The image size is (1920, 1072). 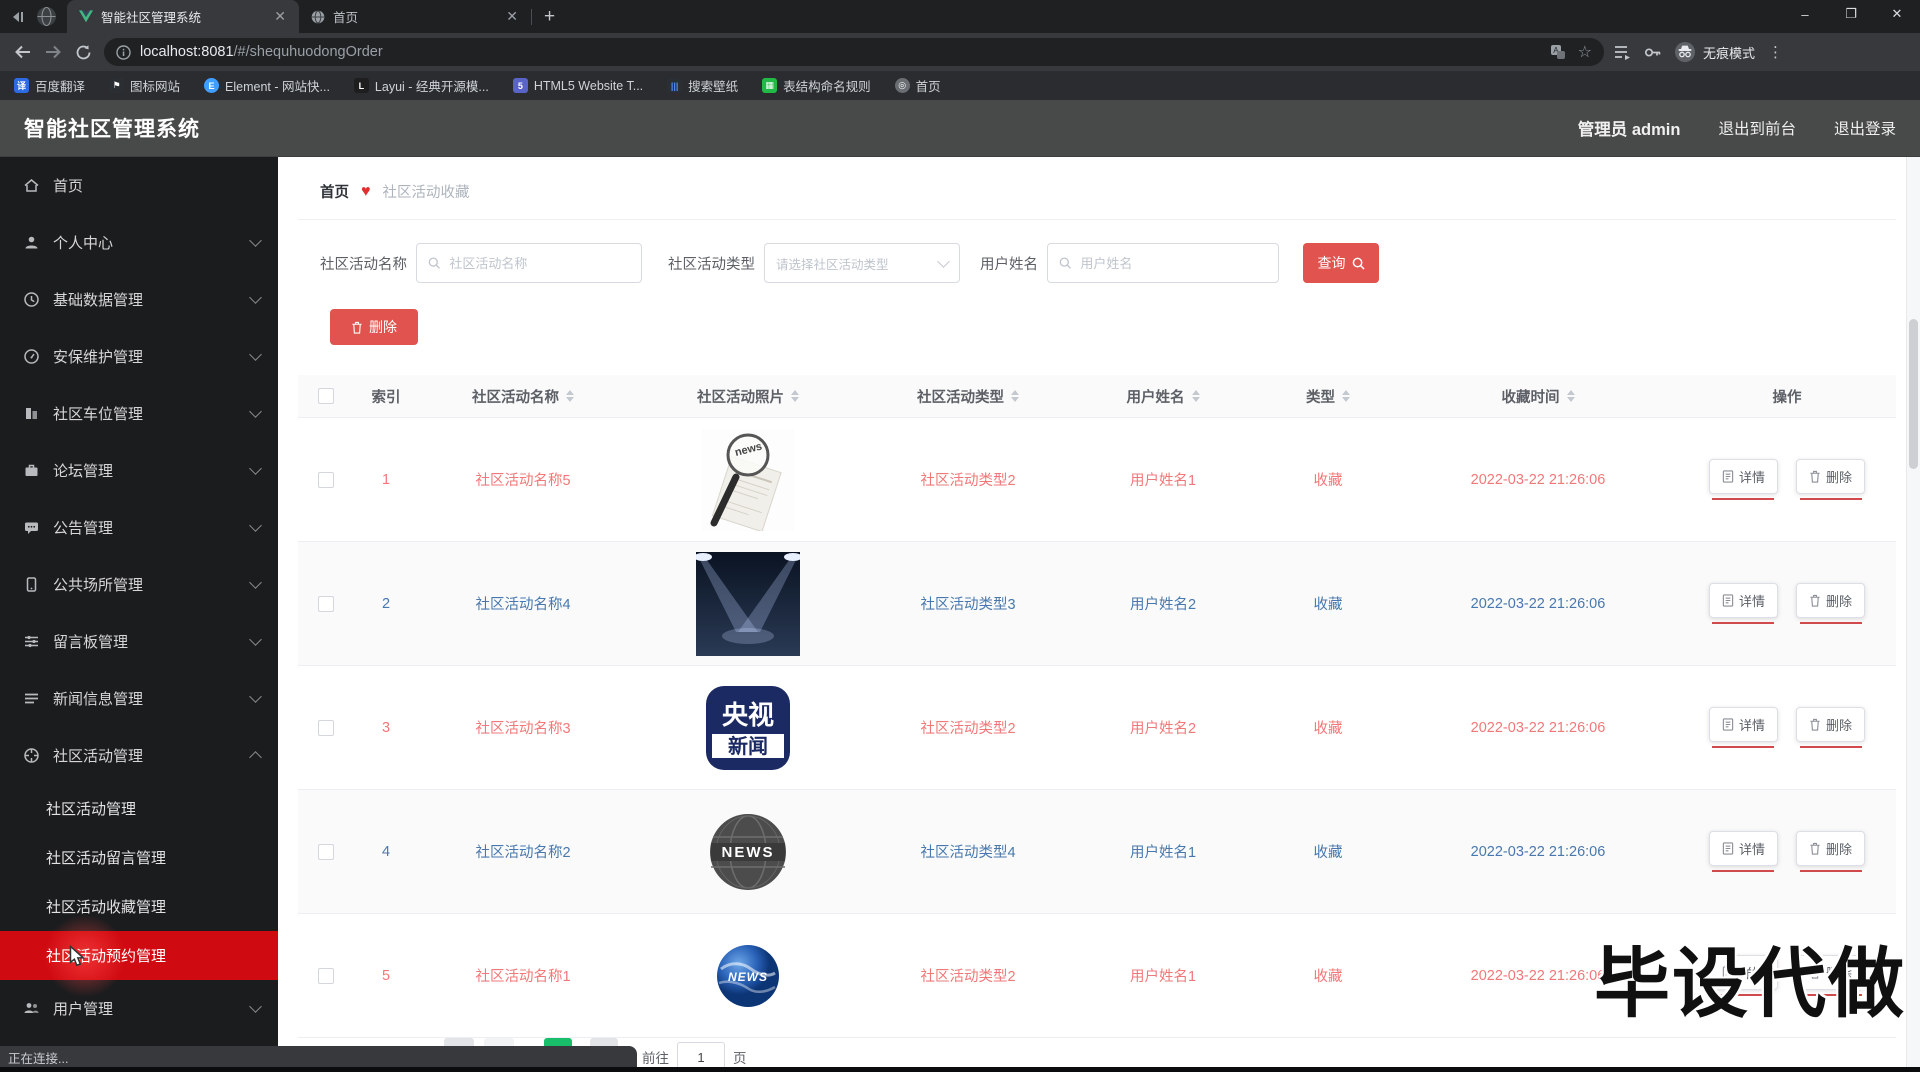 What do you see at coordinates (261, 52) in the screenshot?
I see `url-text: localhost:8081/#/shequhuodongOrder` at bounding box center [261, 52].